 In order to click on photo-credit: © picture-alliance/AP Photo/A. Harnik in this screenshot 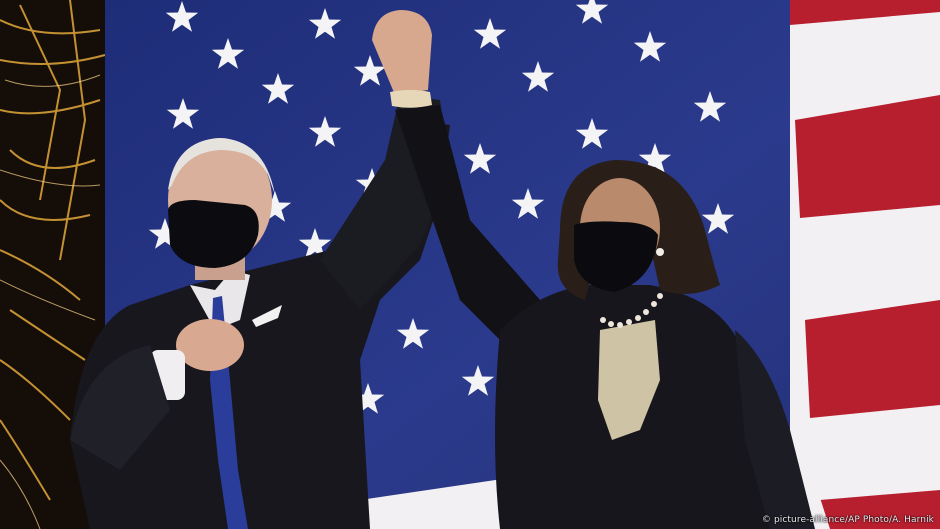, I will do `click(847, 520)`.